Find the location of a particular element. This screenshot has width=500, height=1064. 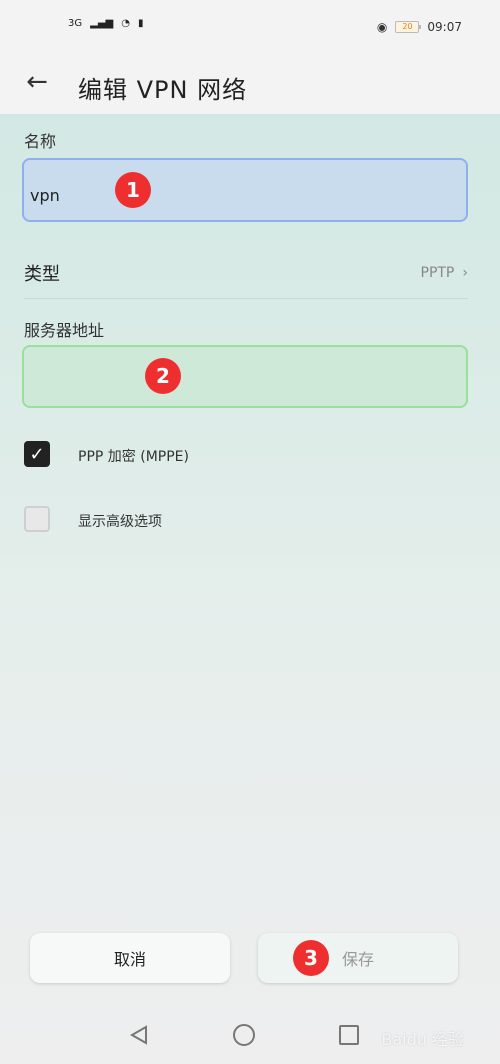

status-time: 09:07 is located at coordinates (444, 27).